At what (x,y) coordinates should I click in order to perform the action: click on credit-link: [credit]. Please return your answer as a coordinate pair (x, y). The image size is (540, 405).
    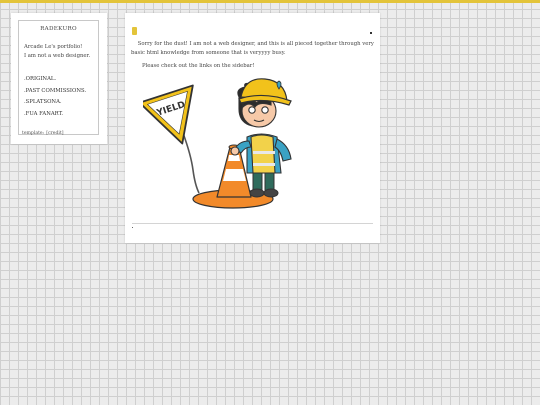
    Looking at the image, I should click on (54, 133).